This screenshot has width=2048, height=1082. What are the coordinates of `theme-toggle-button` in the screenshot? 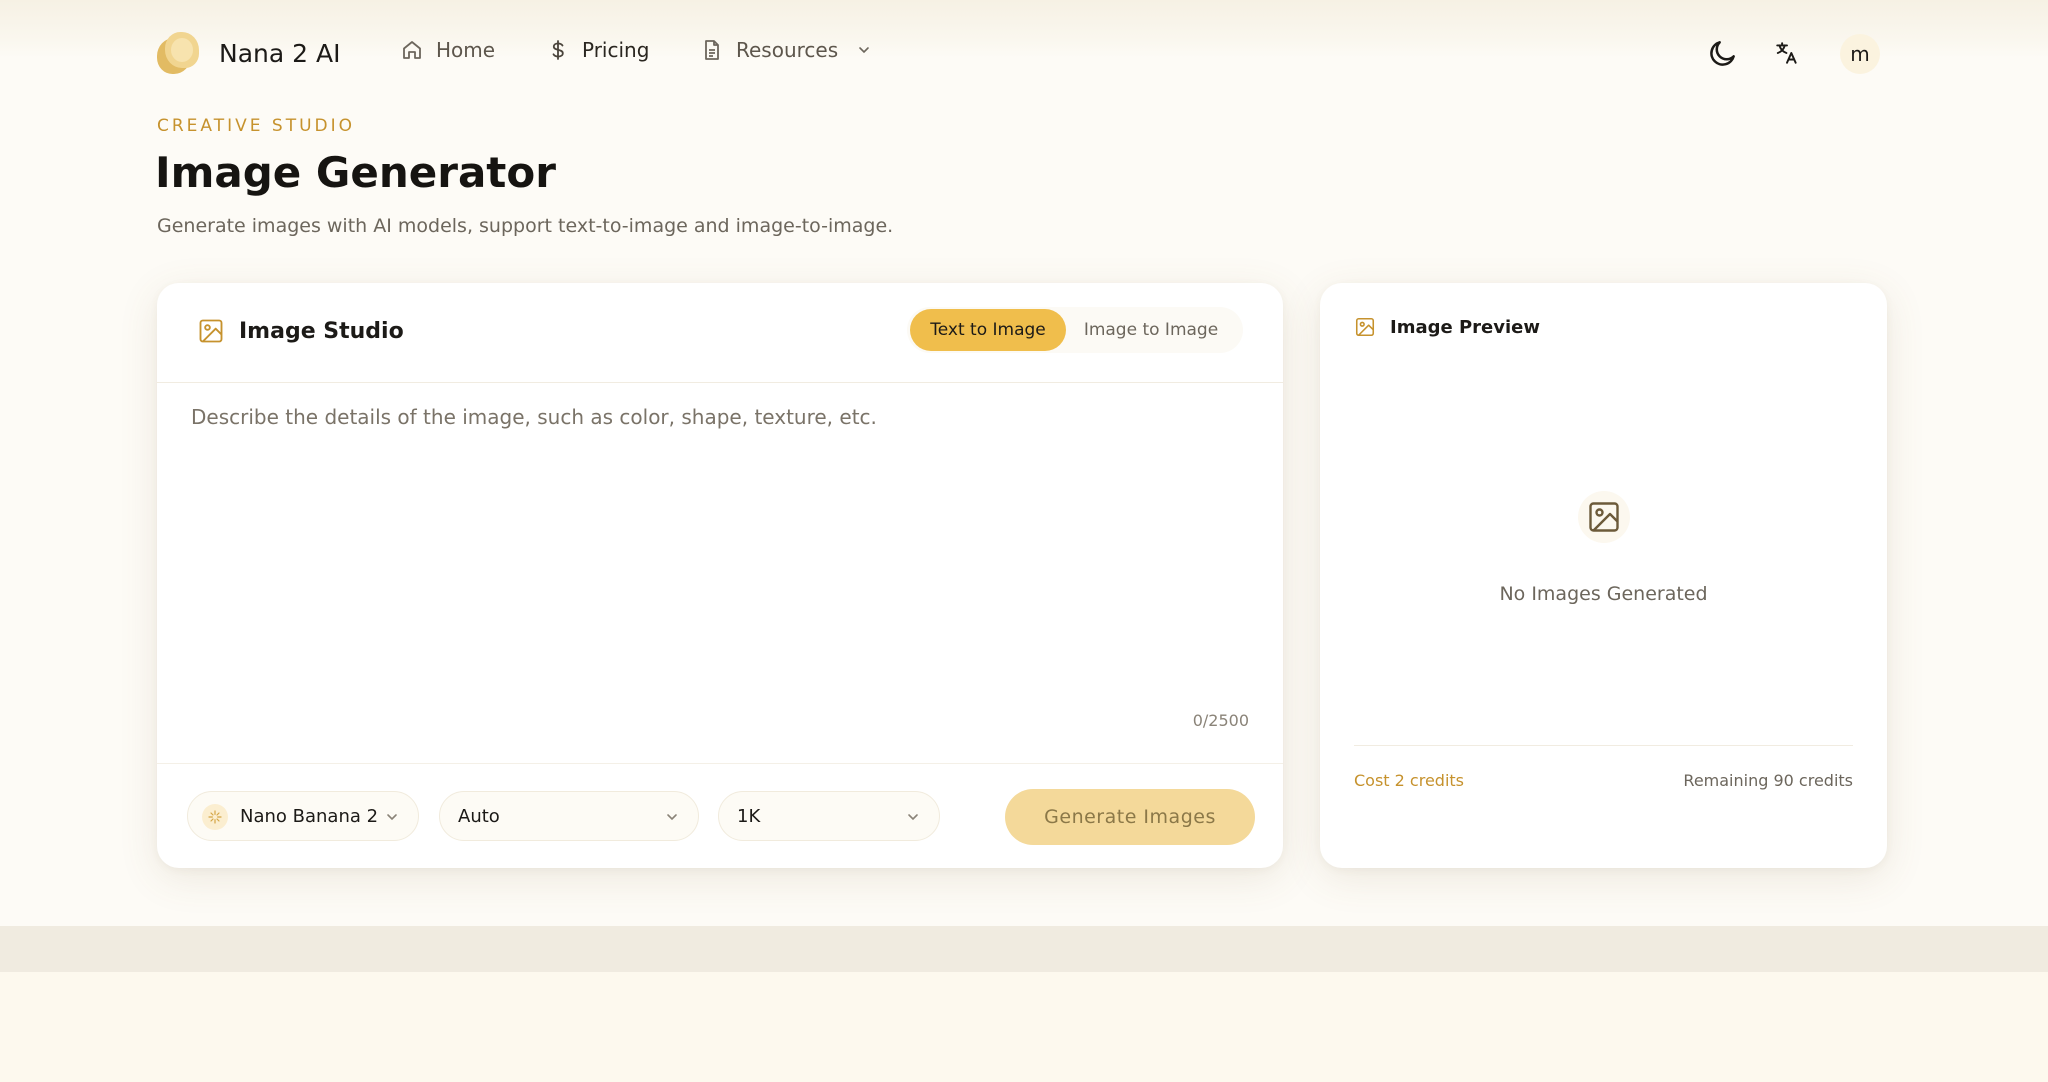 It's located at (1723, 53).